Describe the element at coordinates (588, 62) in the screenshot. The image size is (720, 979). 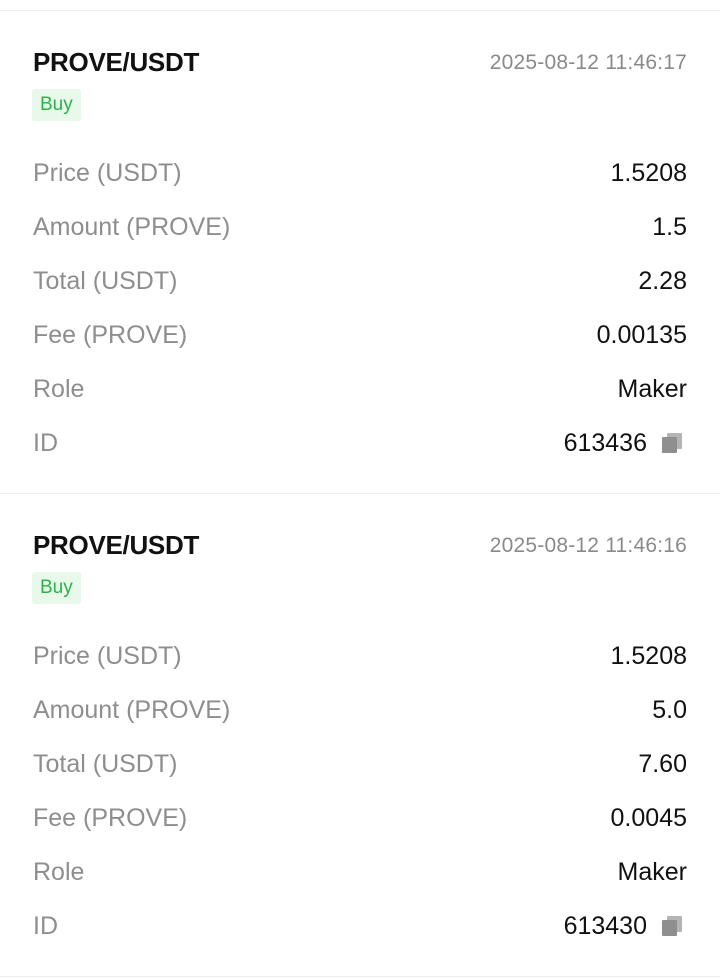
I see `trade-time: 2025-08-12 11:46:17` at that location.